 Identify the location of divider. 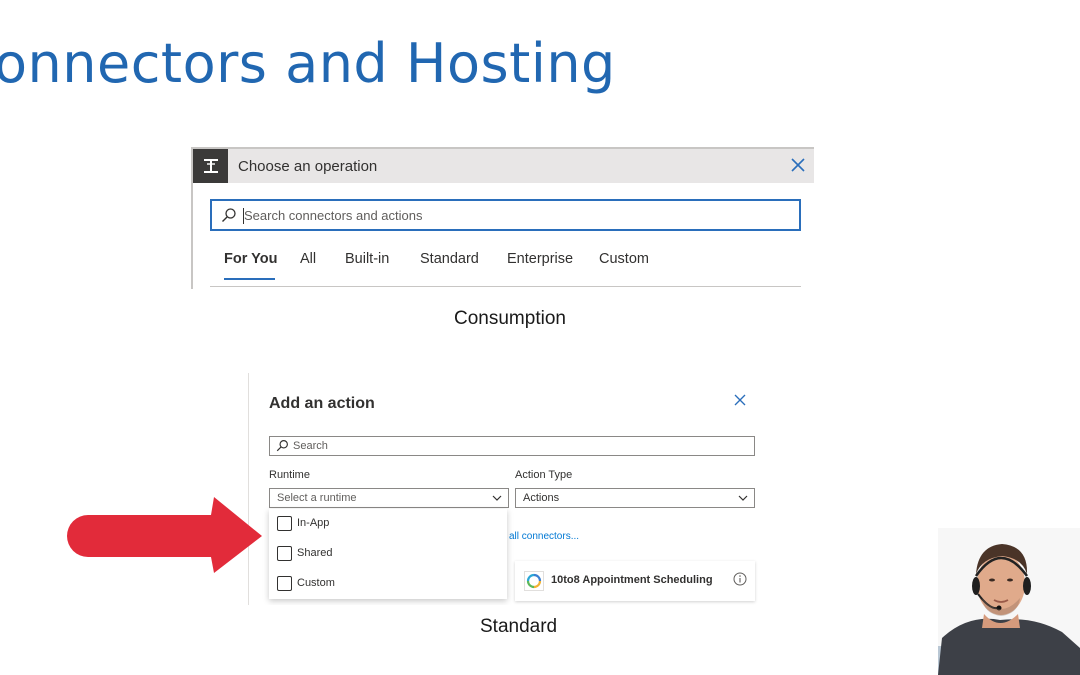
(505, 286).